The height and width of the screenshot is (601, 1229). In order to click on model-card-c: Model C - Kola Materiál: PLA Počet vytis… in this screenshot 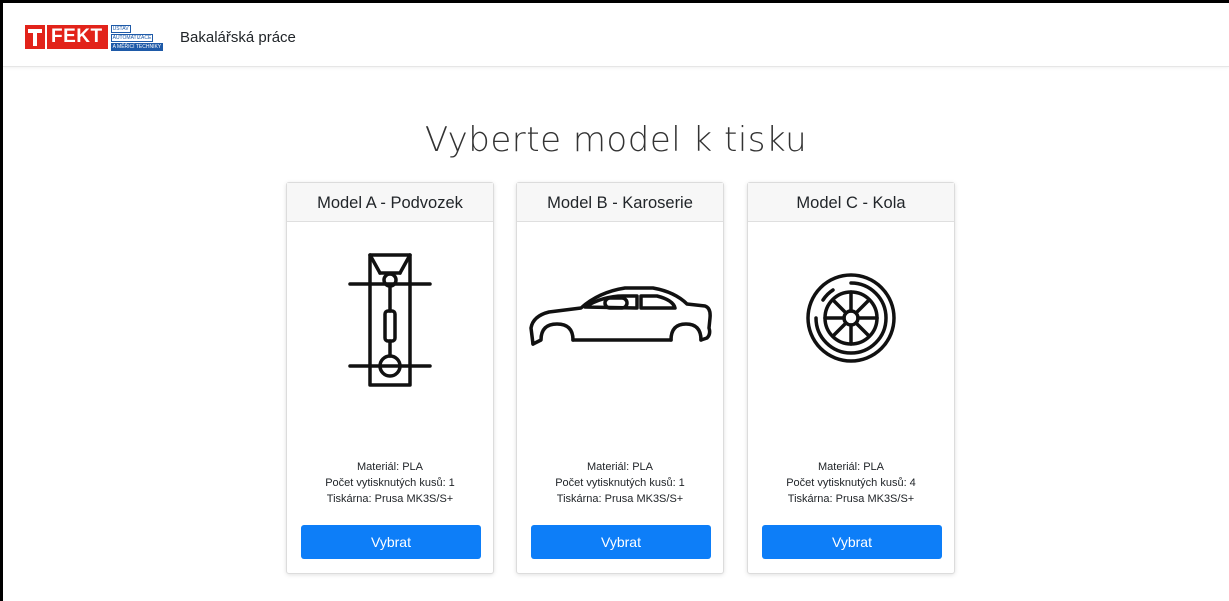, I will do `click(851, 378)`.